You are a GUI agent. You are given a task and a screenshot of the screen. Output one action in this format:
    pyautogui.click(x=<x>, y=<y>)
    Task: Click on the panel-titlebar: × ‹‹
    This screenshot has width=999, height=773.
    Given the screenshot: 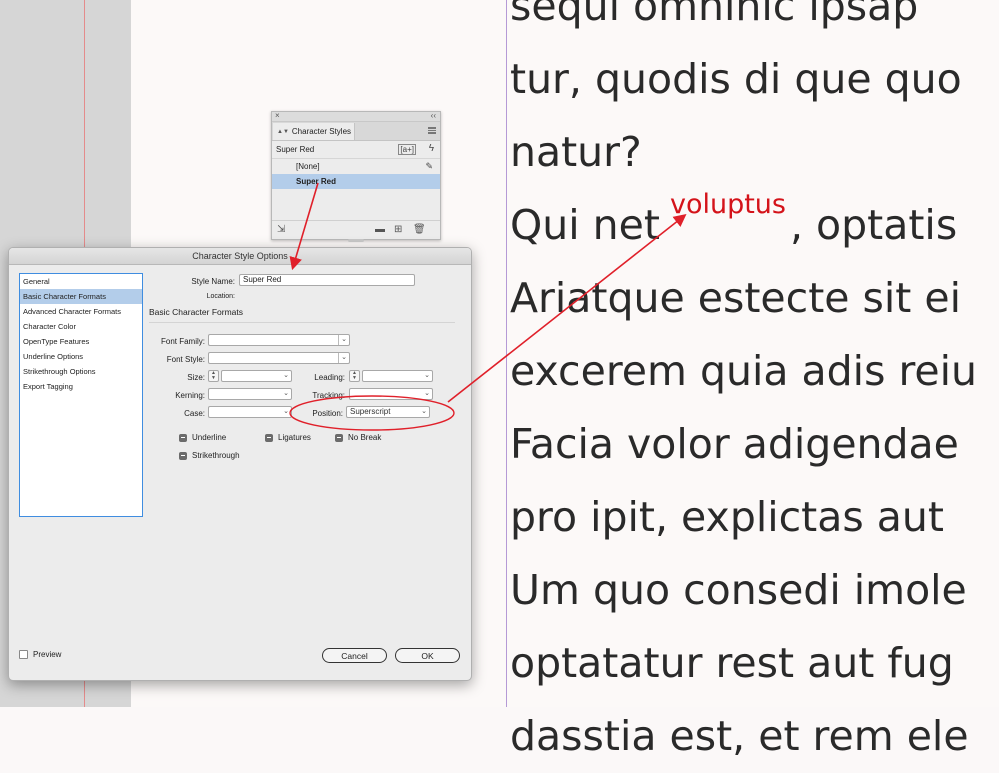 What is the action you would take?
    pyautogui.click(x=356, y=116)
    